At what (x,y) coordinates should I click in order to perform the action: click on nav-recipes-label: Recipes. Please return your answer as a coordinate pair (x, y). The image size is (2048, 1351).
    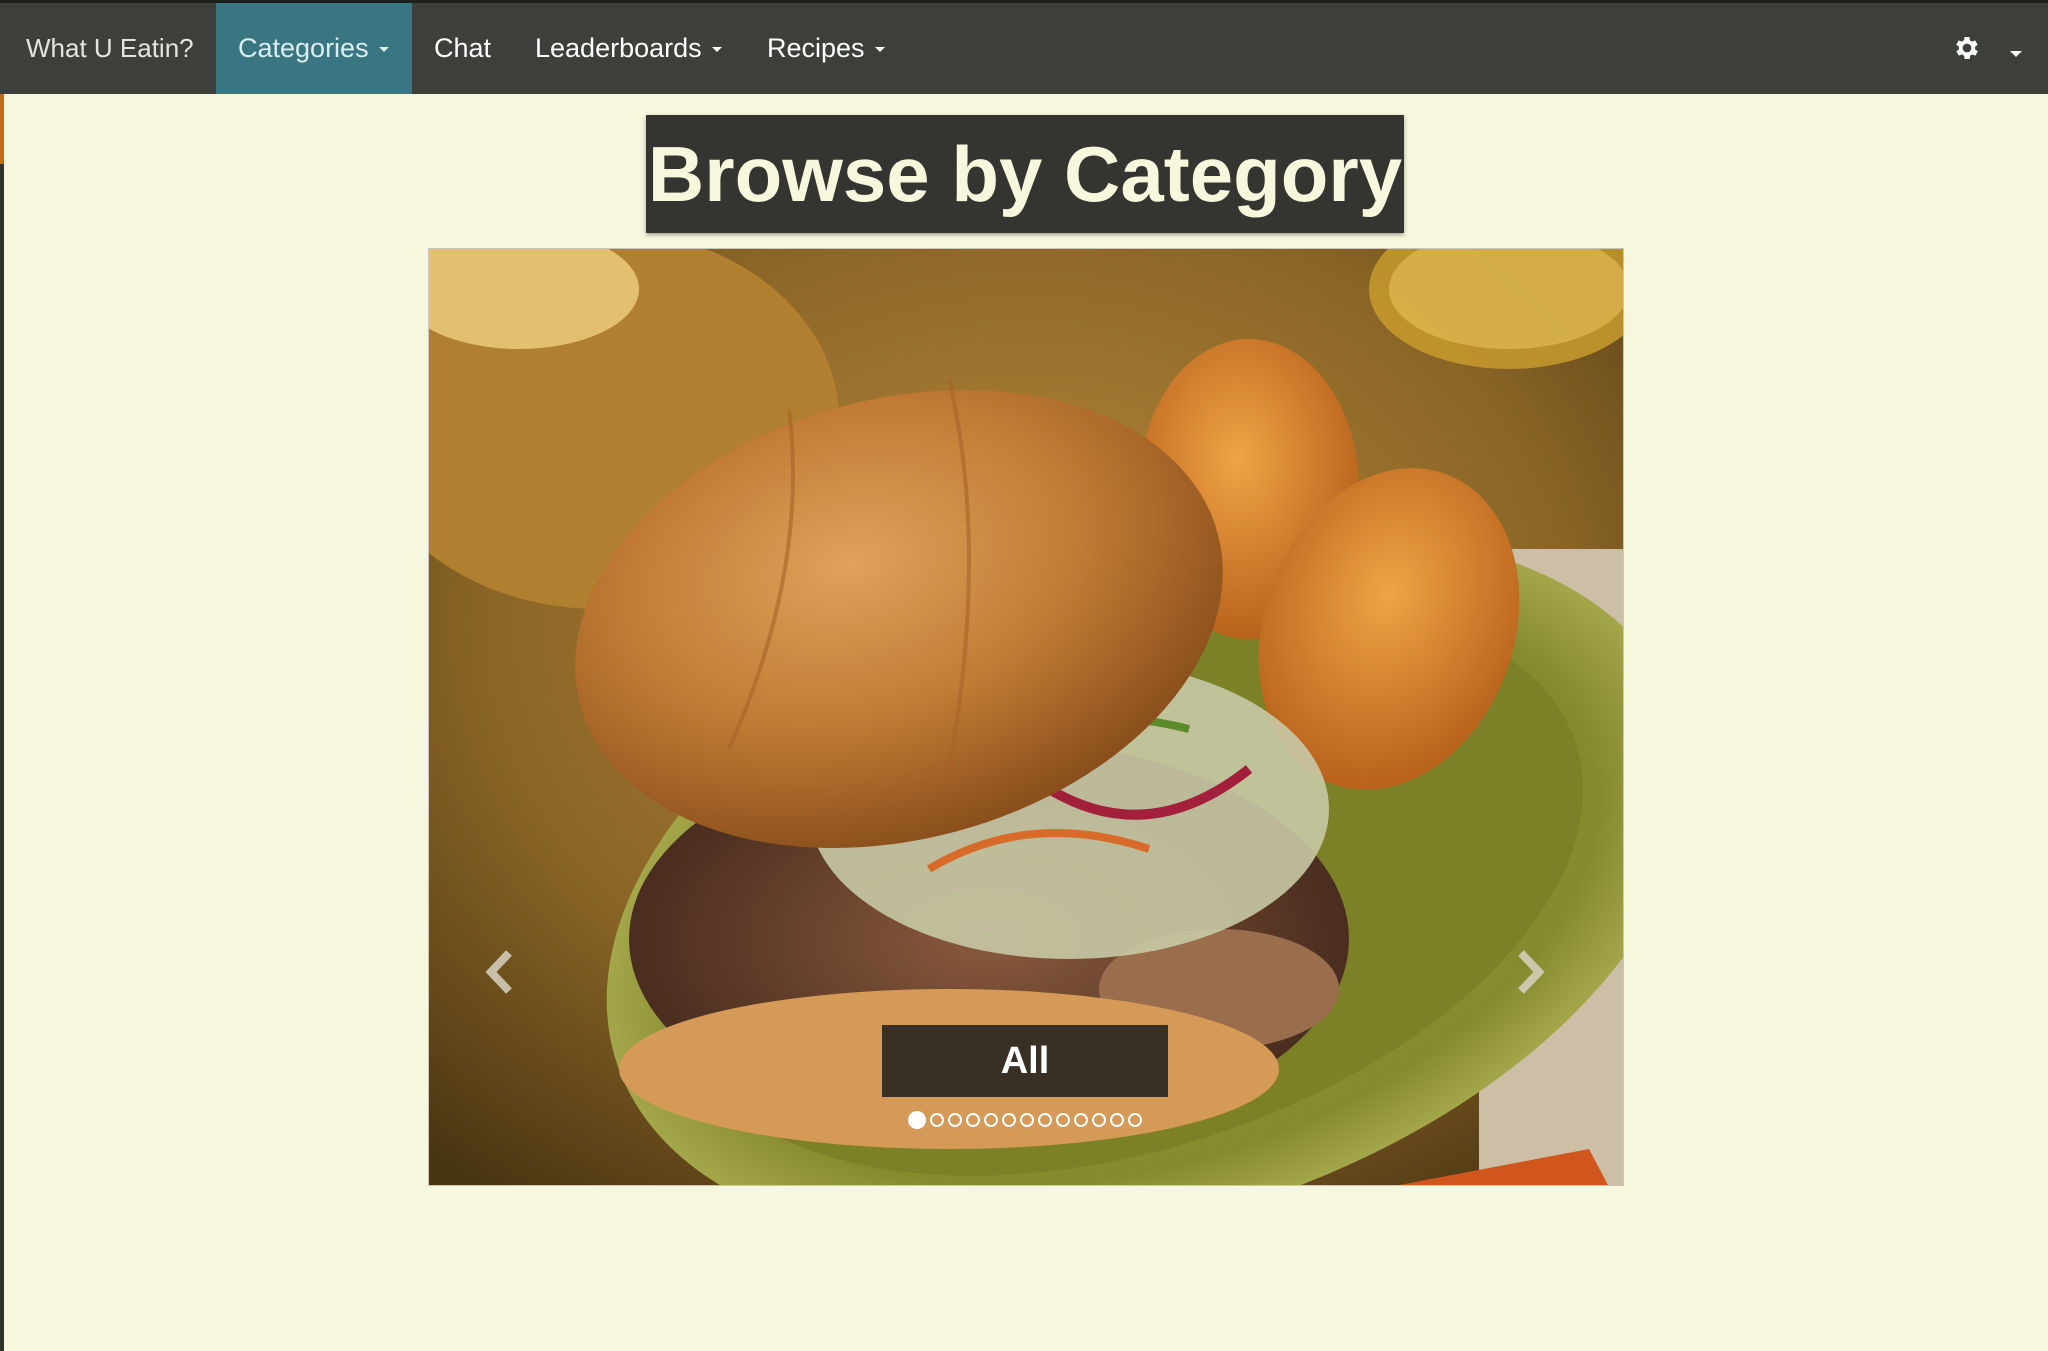
    Looking at the image, I should click on (816, 48).